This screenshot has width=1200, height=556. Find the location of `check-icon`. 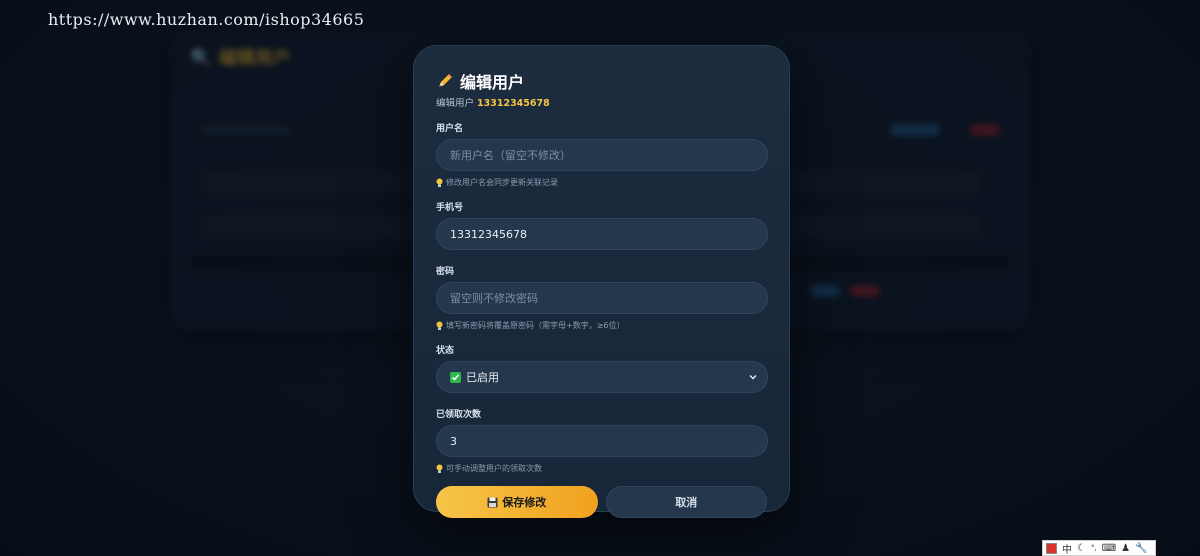

check-icon is located at coordinates (455, 377).